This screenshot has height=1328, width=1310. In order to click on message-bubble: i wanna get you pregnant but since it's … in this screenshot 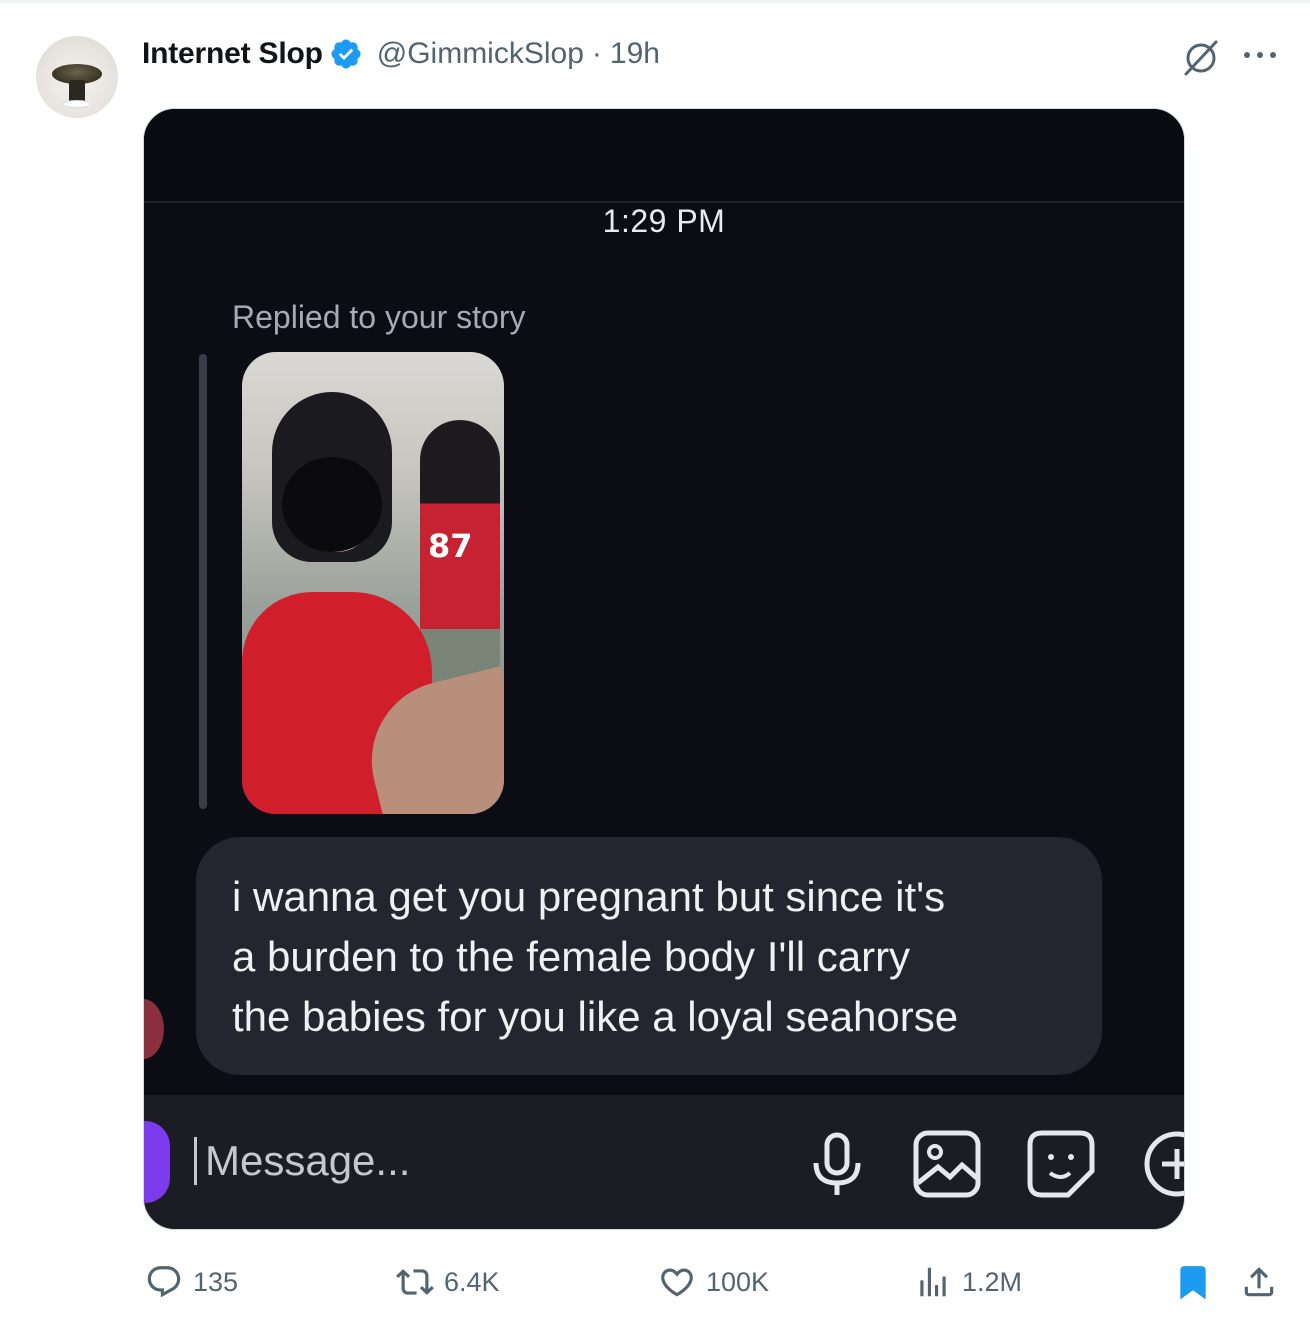, I will do `click(649, 956)`.